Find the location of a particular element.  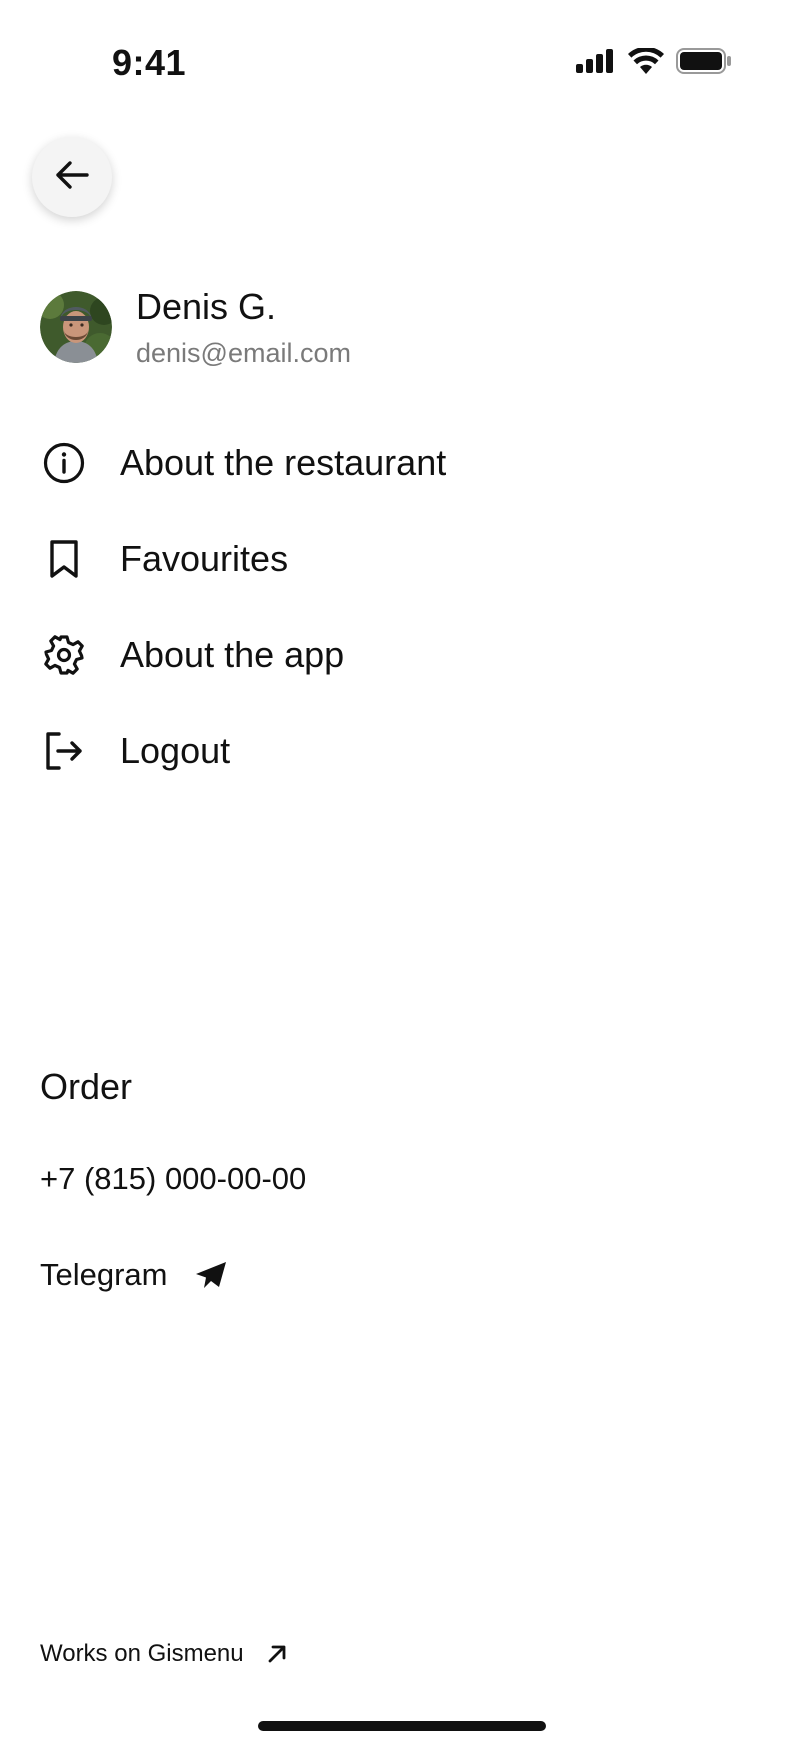

back-button is located at coordinates (72, 177).